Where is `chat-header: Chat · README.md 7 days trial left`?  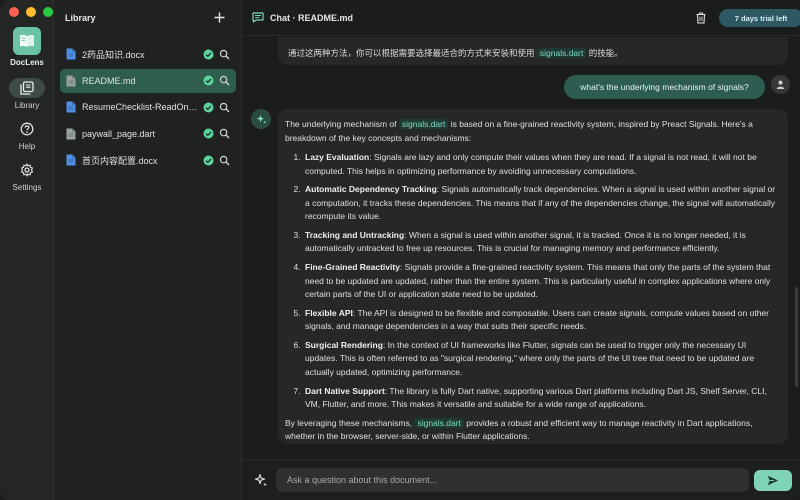
chat-header: Chat · README.md 7 days trial left is located at coordinates (521, 18).